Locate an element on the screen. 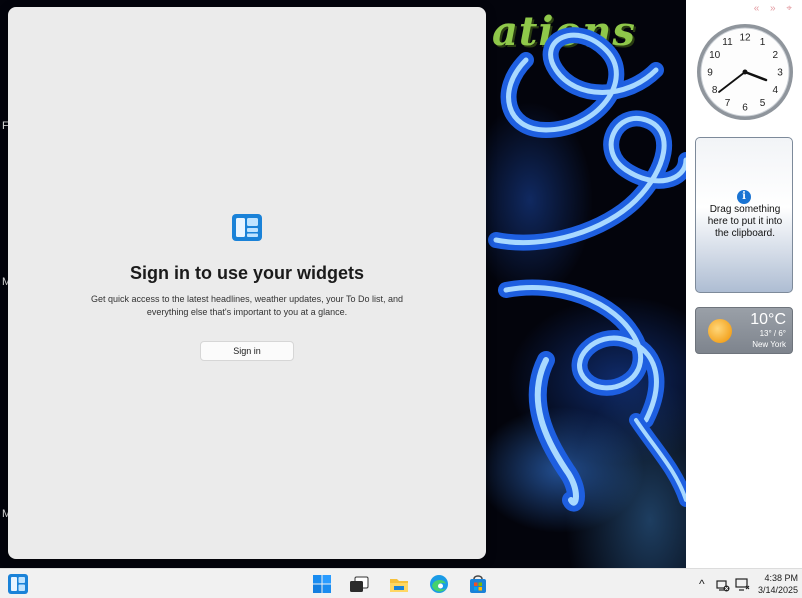 Image resolution: width=802 pixels, height=598 pixels. clock-numeral: 1 is located at coordinates (763, 42).